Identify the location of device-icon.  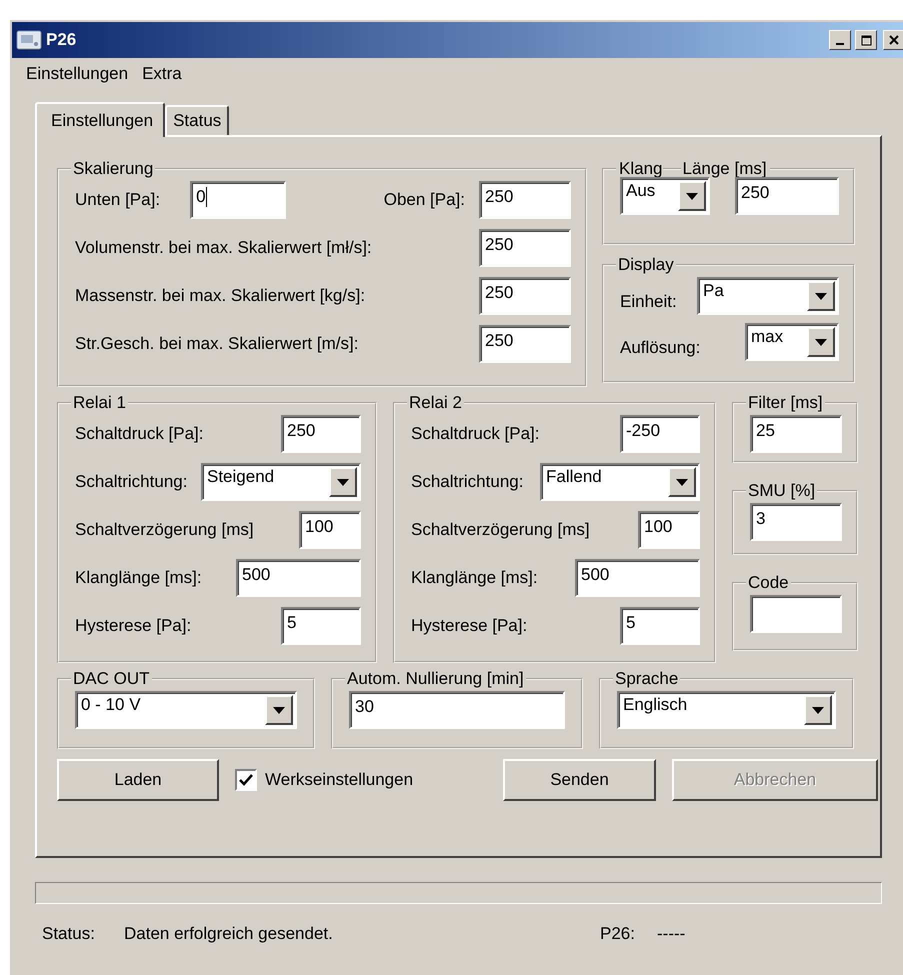
(29, 40).